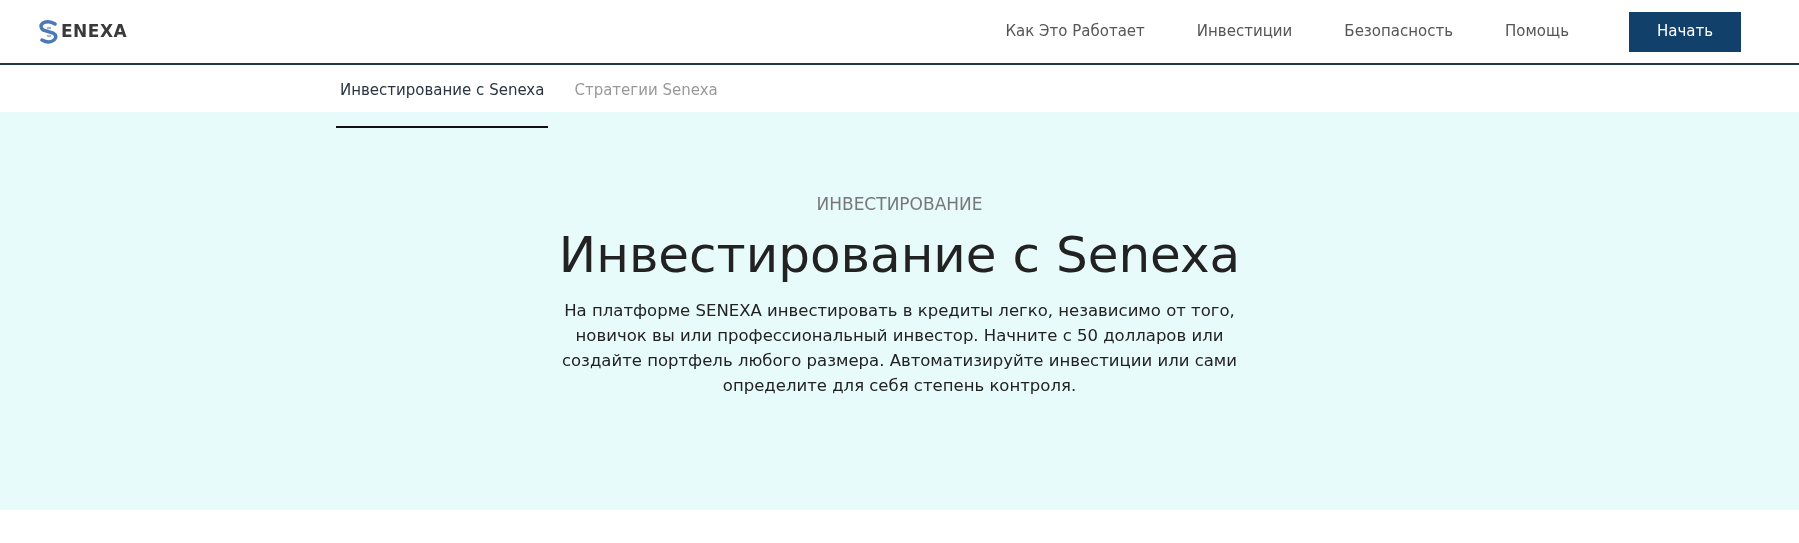 The width and height of the screenshot is (1799, 543). I want to click on nav-link: Инвестиции, so click(1244, 31).